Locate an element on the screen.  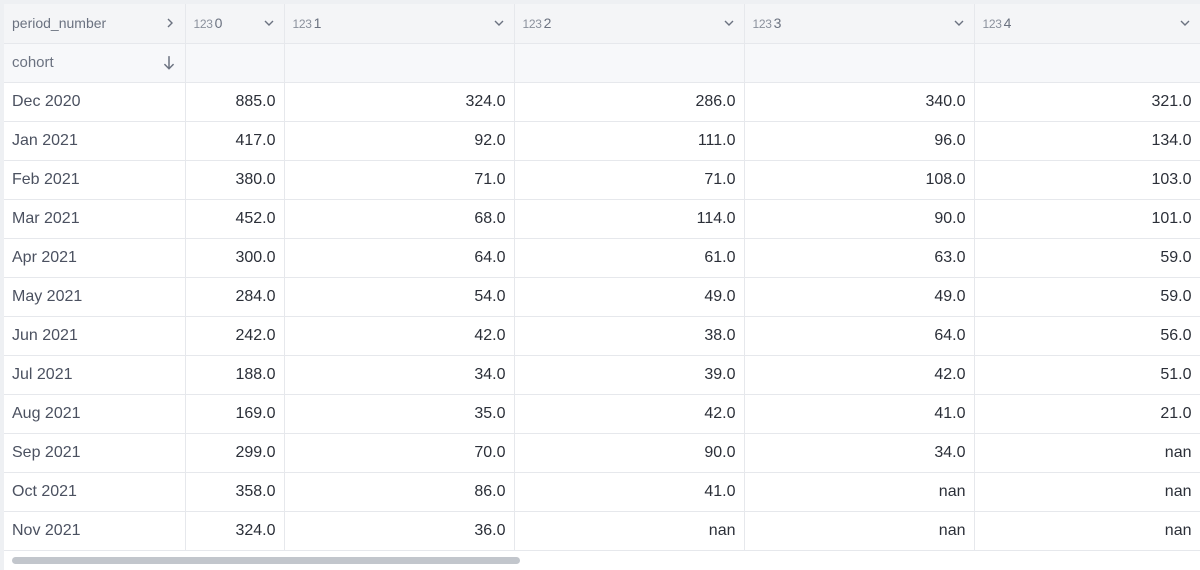
index-name-cell: cohort is located at coordinates (95, 63).